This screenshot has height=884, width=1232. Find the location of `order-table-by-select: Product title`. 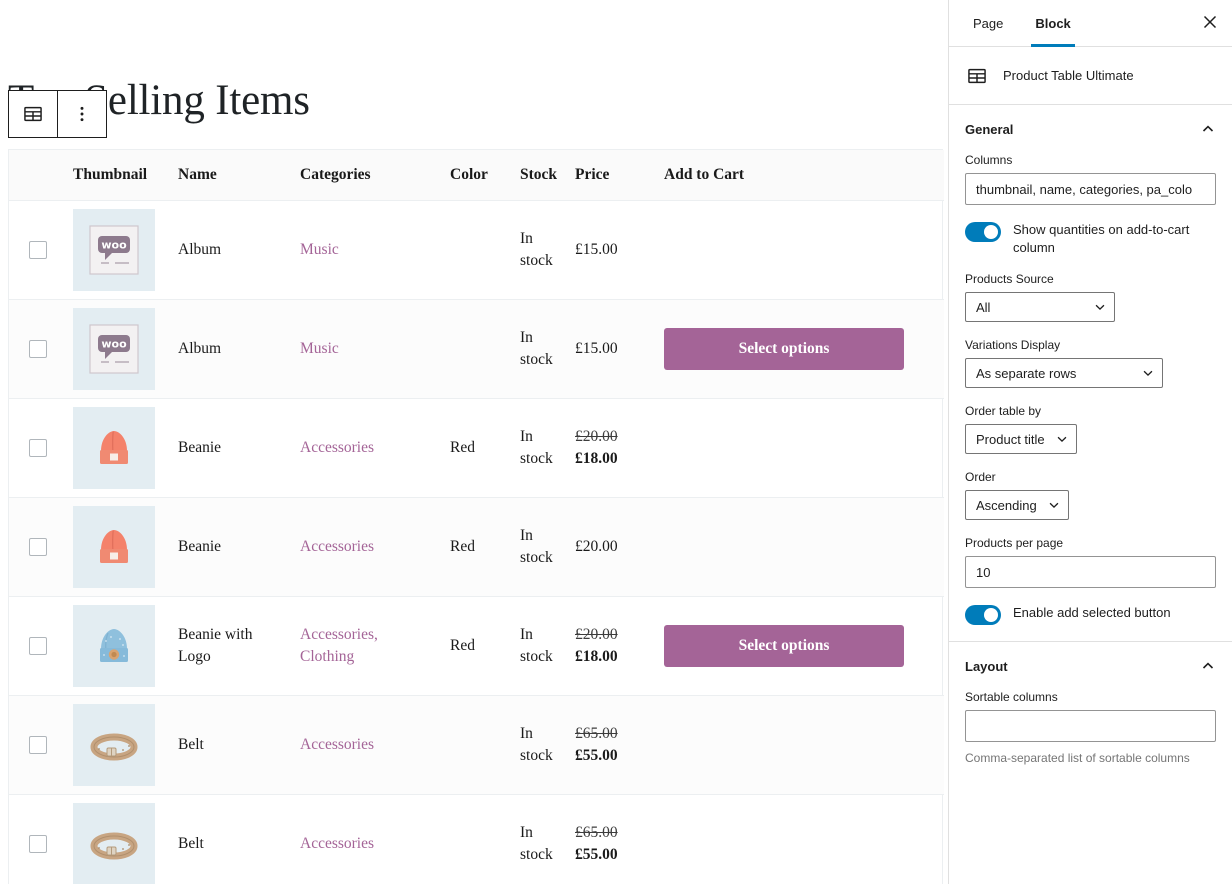

order-table-by-select: Product title is located at coordinates (1021, 439).